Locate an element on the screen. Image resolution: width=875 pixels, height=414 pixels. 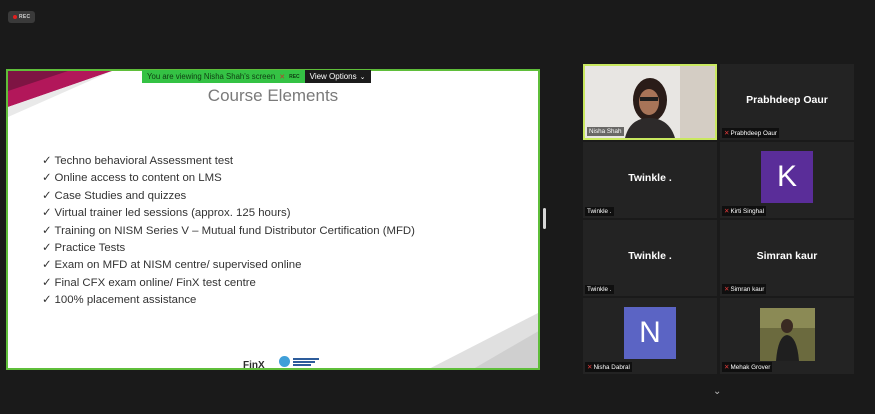
bullet-text: Case Studies and quizzes is located at coordinates (120, 195).